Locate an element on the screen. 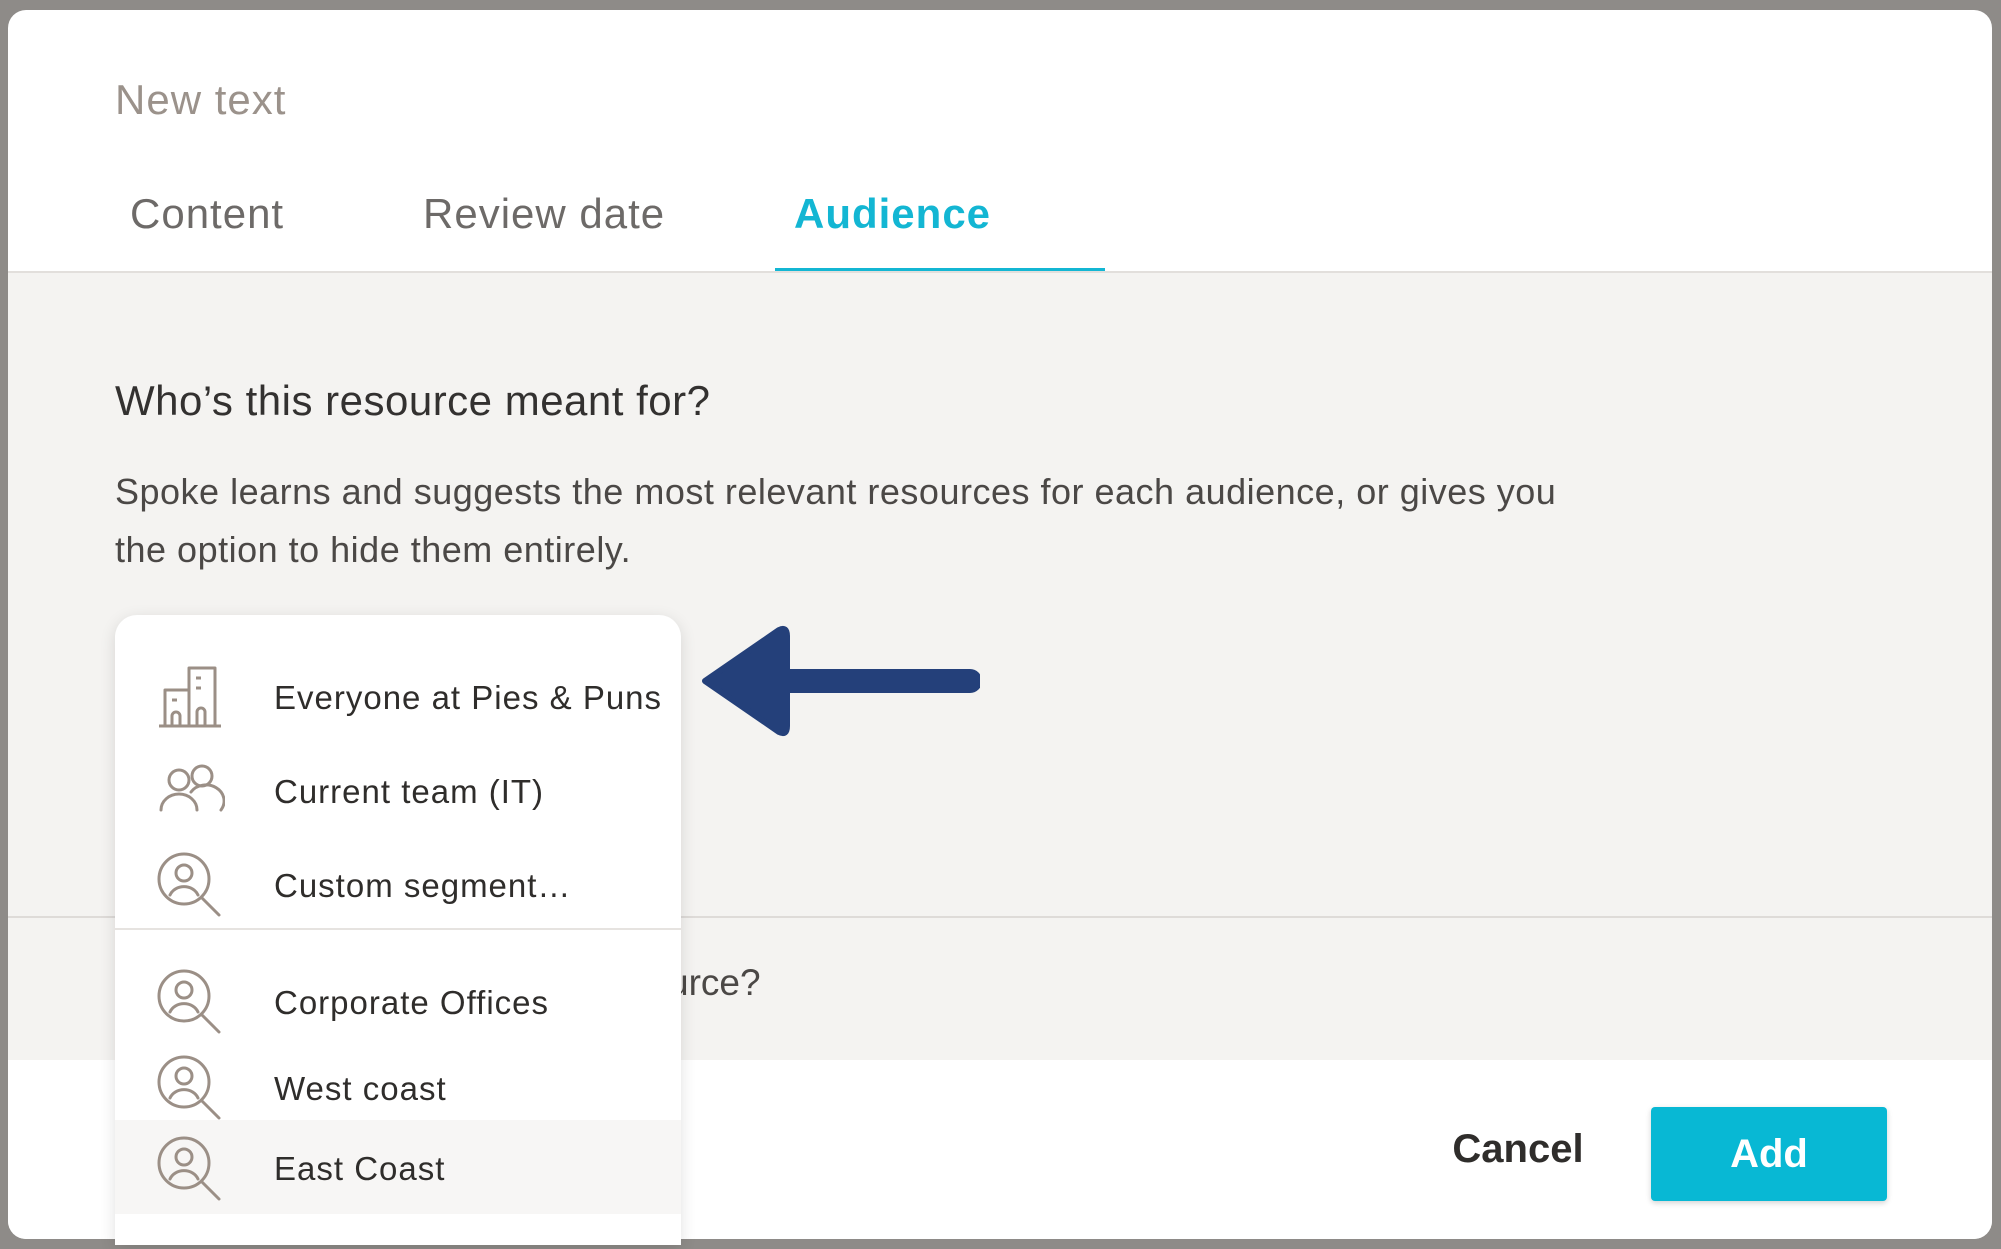 Image resolution: width=2001 pixels, height=1249 pixels. dropdown-item-corporate-offices: Corporate Offices is located at coordinates (398, 1002).